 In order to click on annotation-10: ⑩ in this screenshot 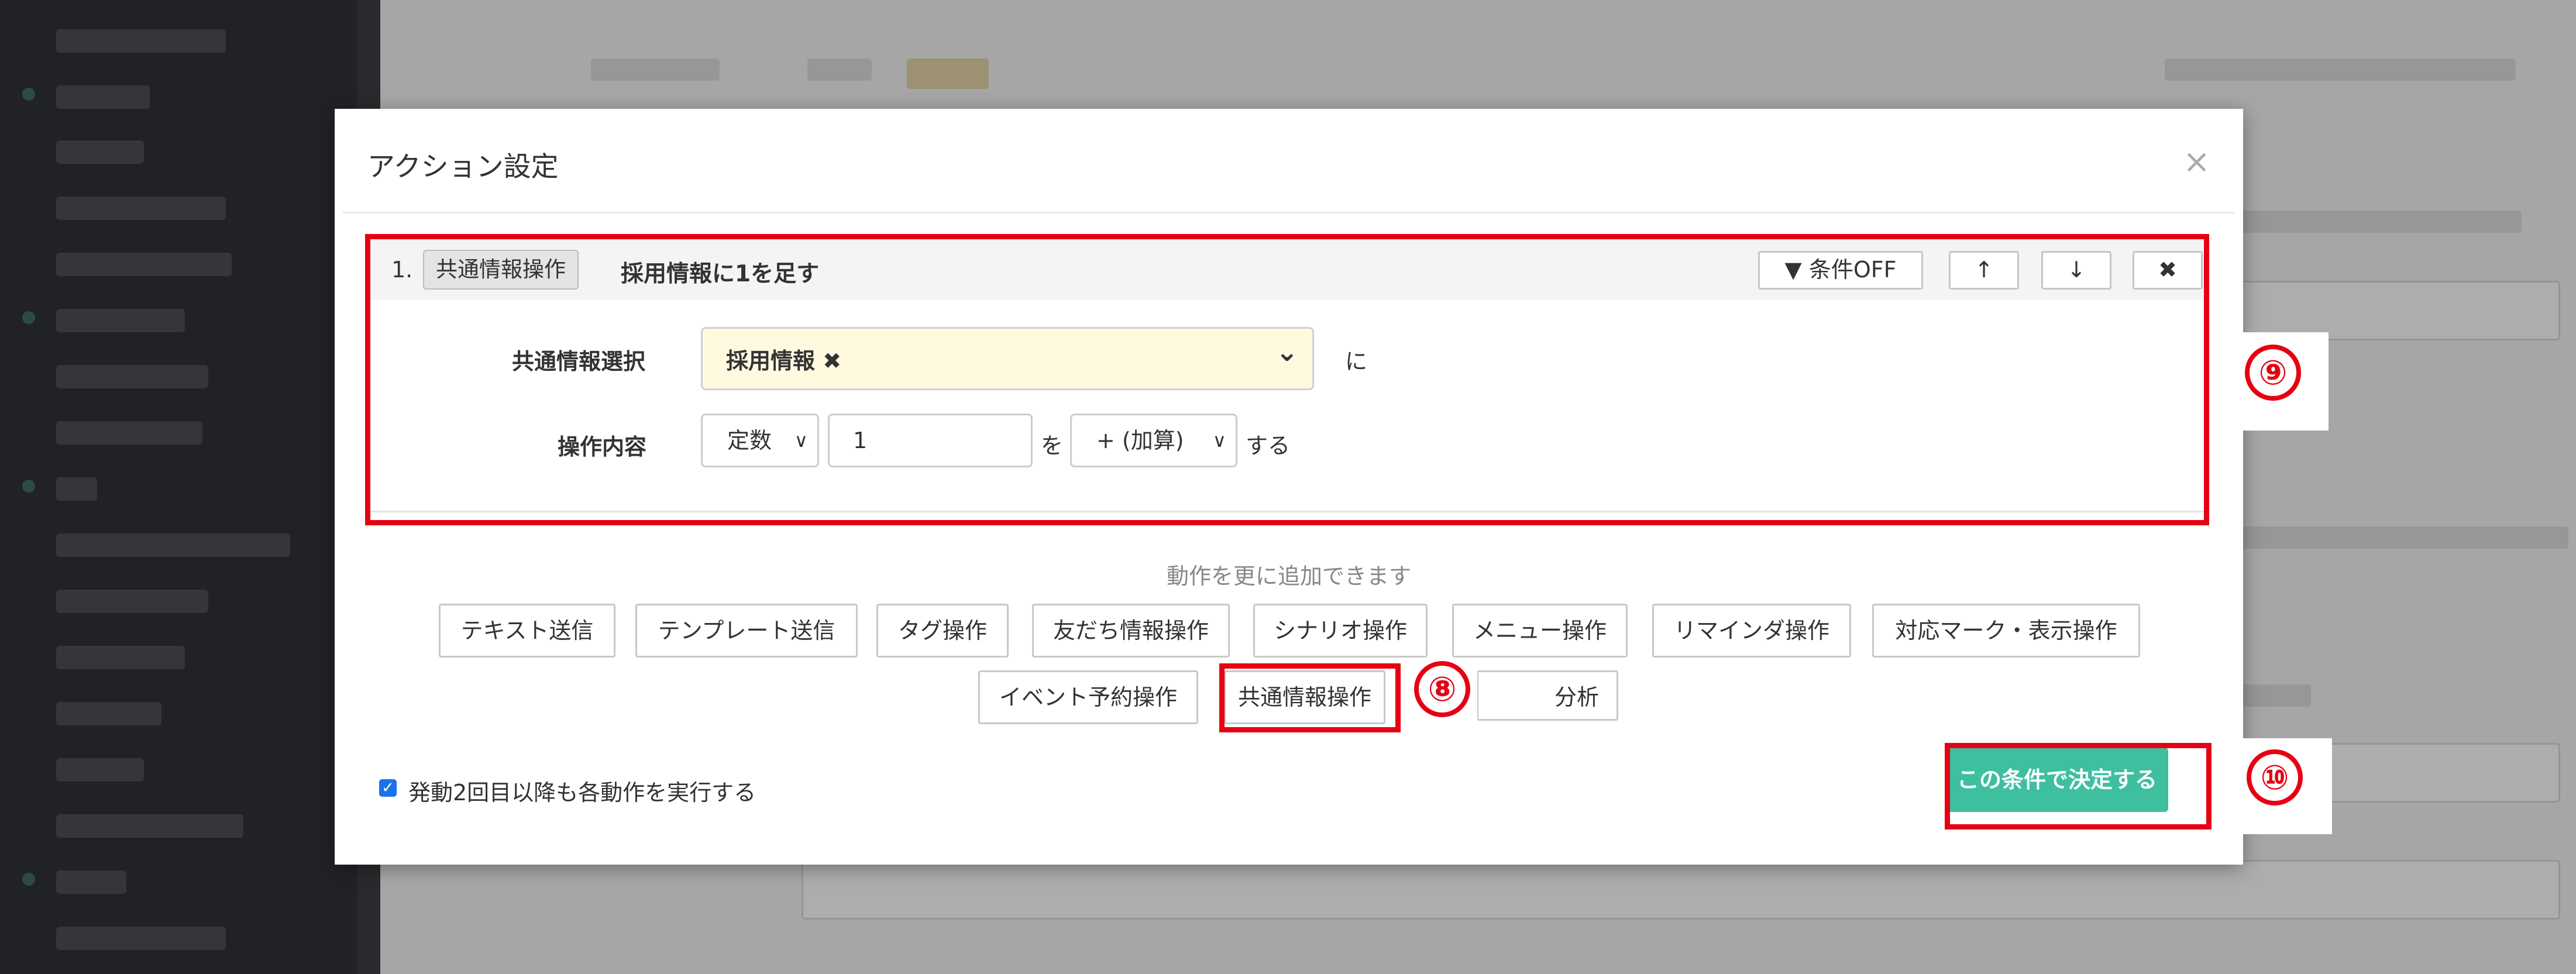, I will do `click(2275, 786)`.